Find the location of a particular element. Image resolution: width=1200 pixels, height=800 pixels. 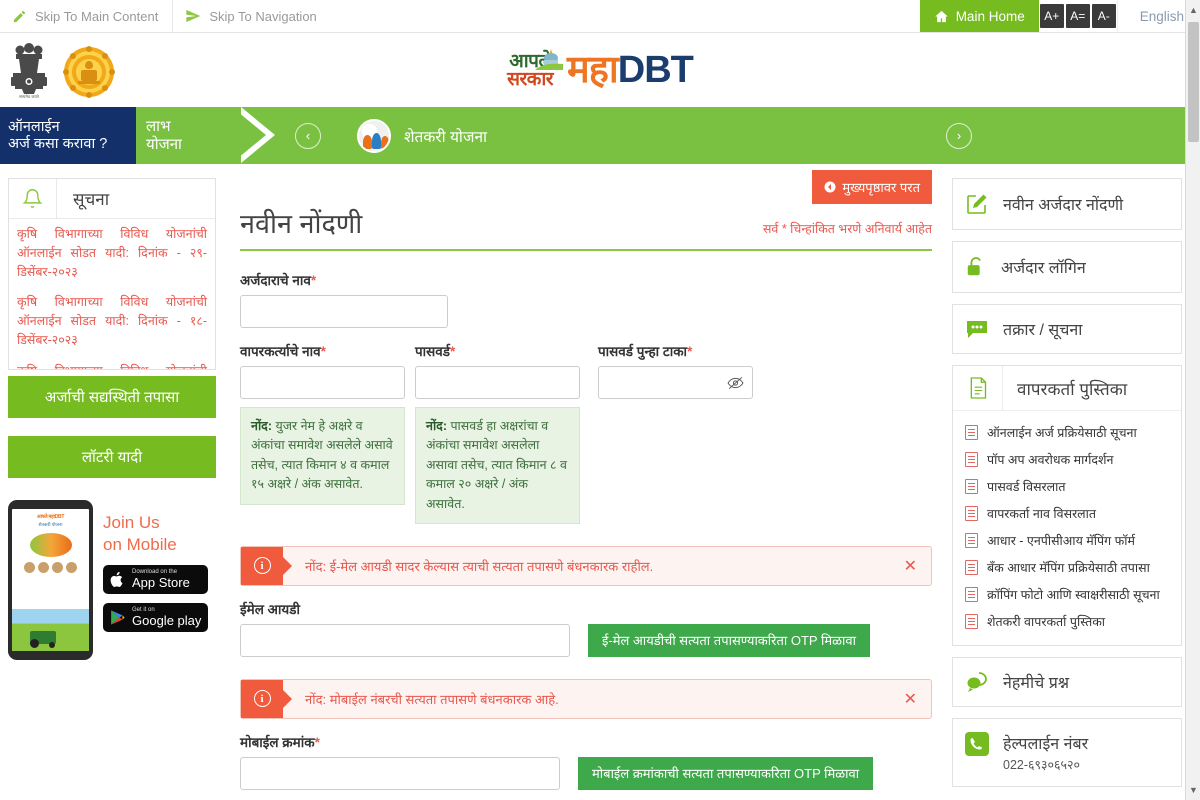

skip-to-navigation-link: Skip To Navigation is located at coordinates (251, 16).